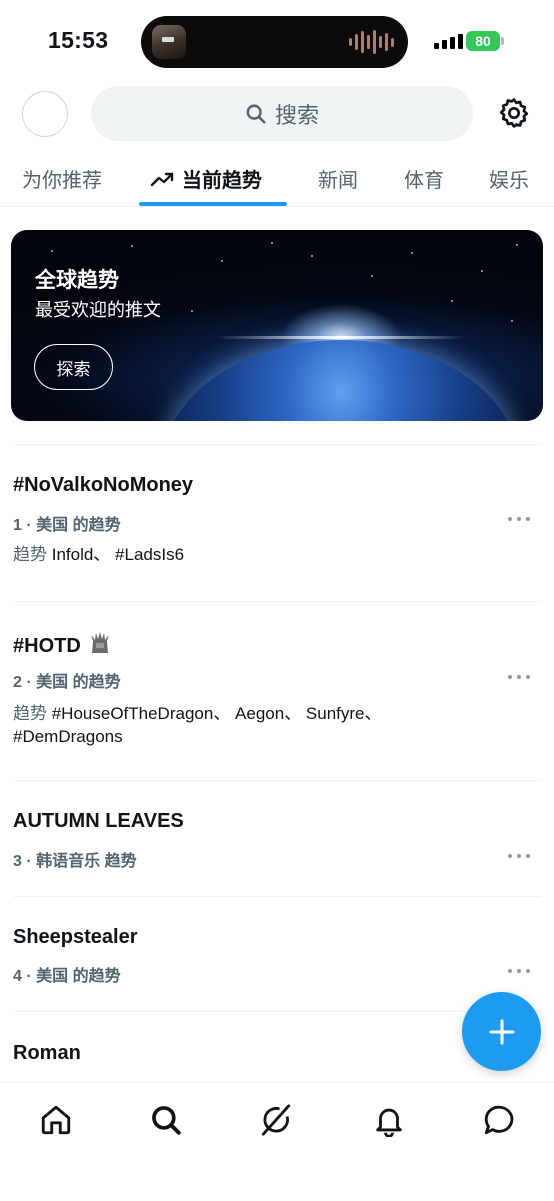 The image size is (554, 1201). What do you see at coordinates (75, 937) in the screenshot?
I see `trend-name: Sheepstealer` at bounding box center [75, 937].